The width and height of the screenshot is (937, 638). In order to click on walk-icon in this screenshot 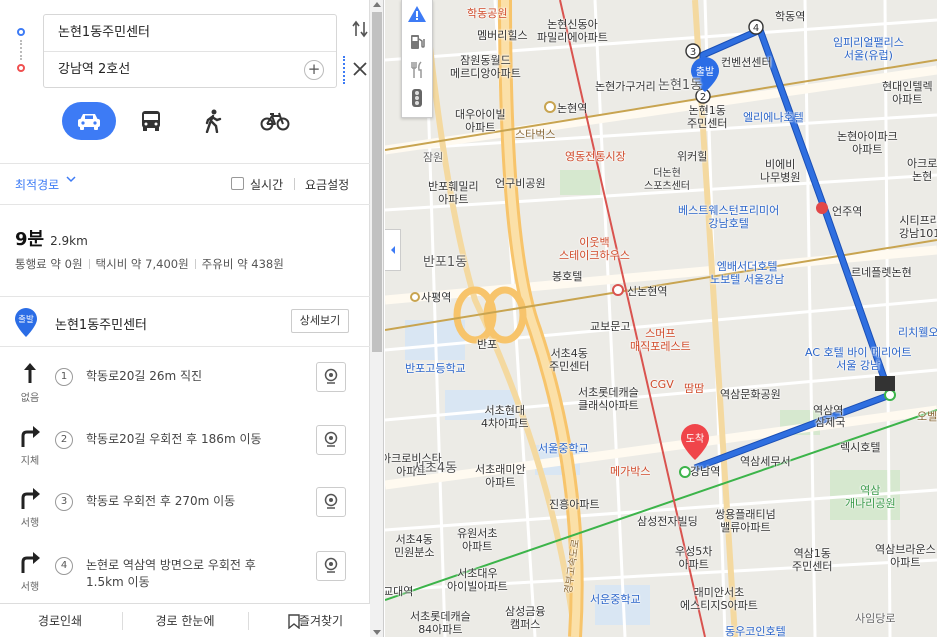, I will do `click(213, 121)`.